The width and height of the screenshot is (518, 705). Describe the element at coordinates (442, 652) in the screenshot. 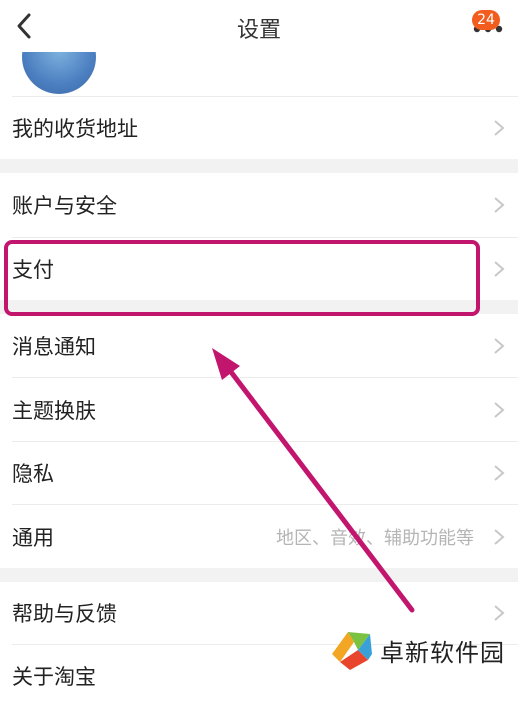

I see `watermark-text: 卓新软件园` at that location.